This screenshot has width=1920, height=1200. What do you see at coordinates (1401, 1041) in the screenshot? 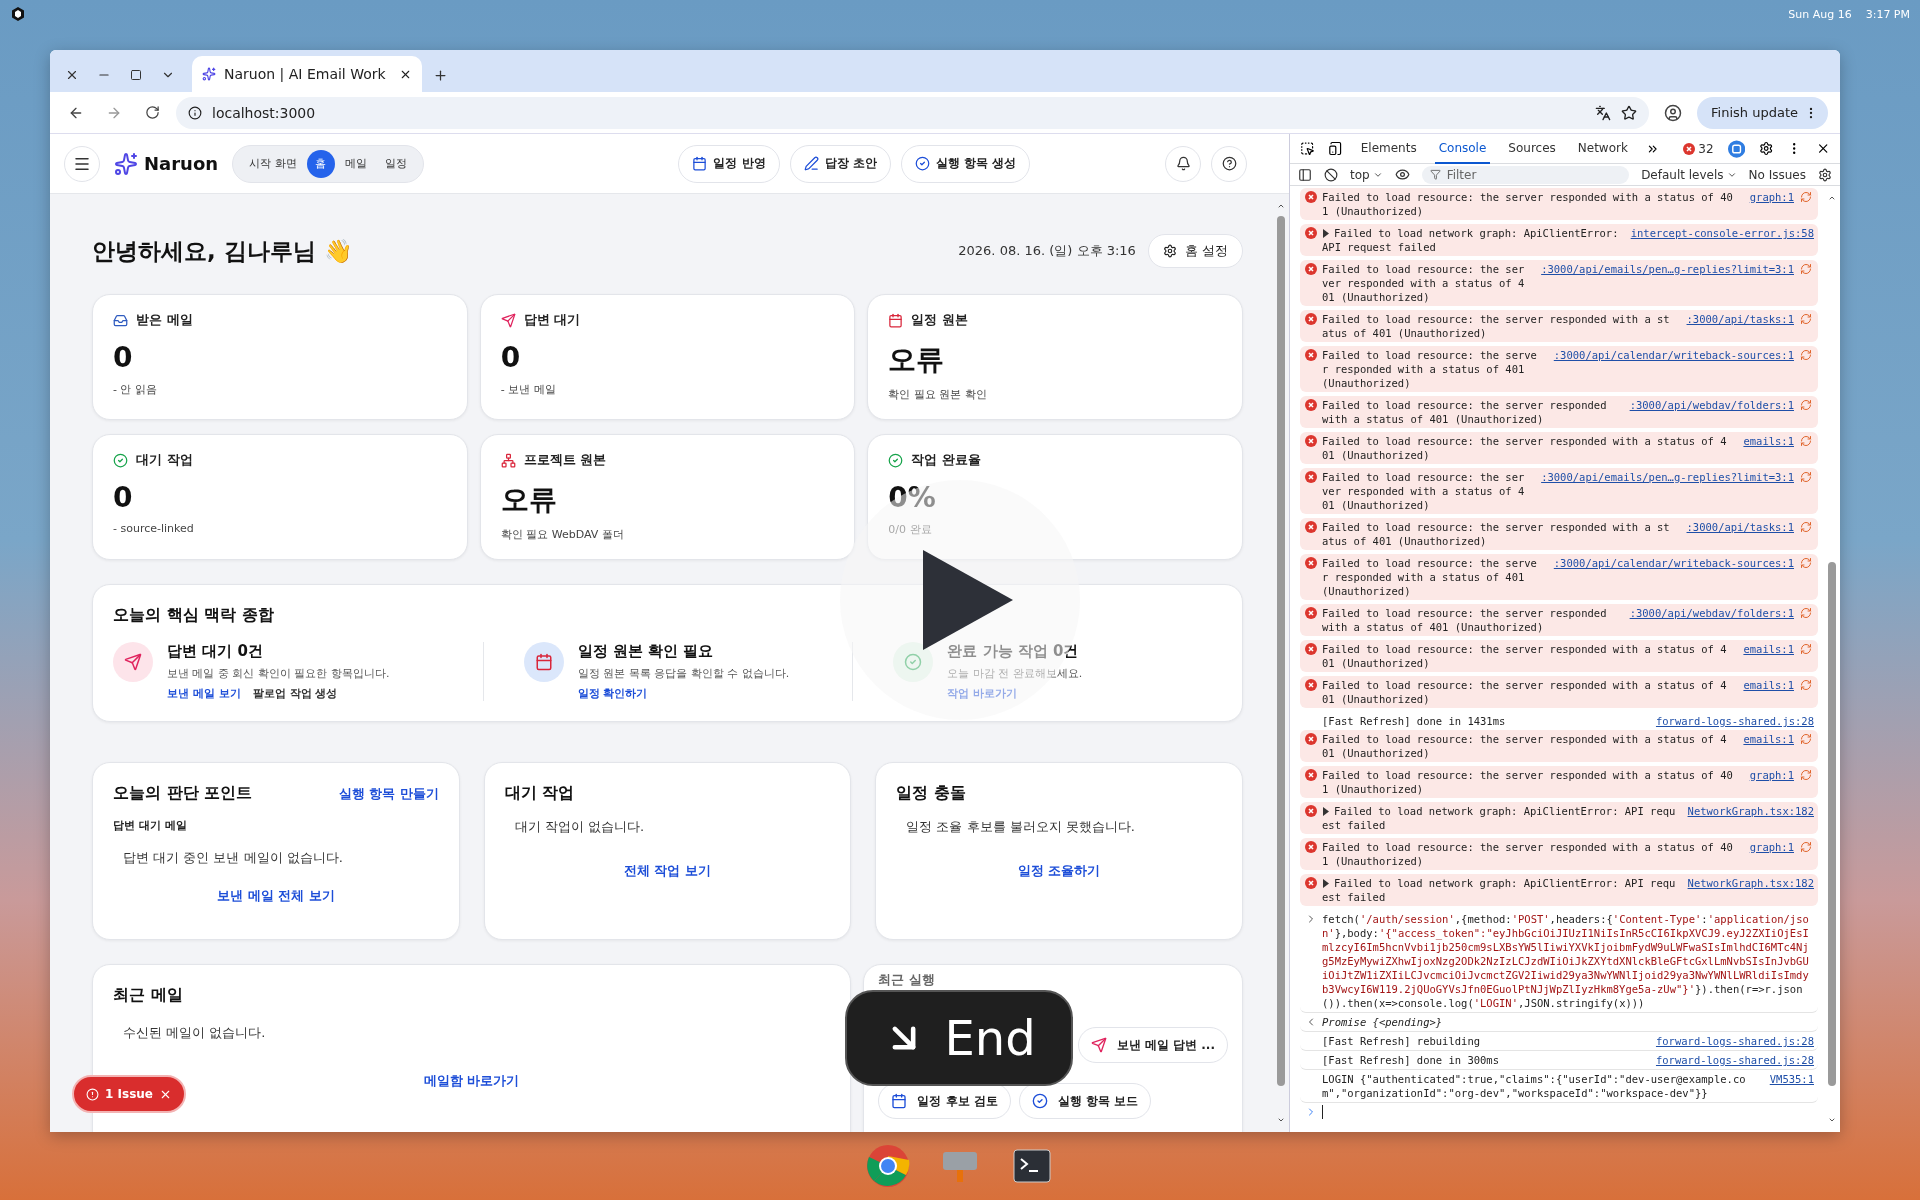
I see `console-message: [Fast Refresh] rebuilding` at bounding box center [1401, 1041].